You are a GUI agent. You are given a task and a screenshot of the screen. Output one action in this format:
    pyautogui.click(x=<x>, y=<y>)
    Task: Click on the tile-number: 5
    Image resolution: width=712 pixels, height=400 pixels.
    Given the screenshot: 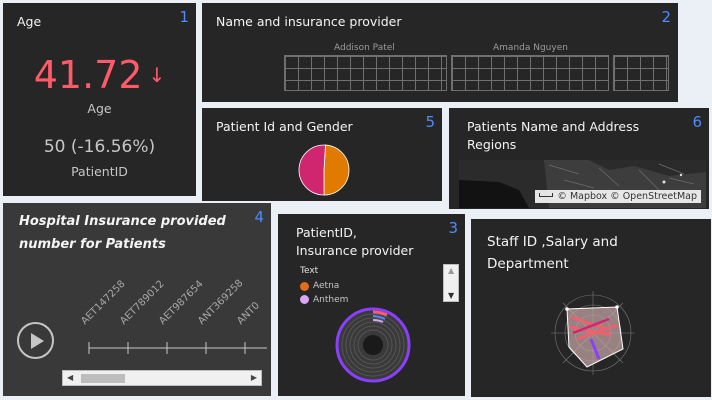 What is the action you would take?
    pyautogui.click(x=430, y=122)
    